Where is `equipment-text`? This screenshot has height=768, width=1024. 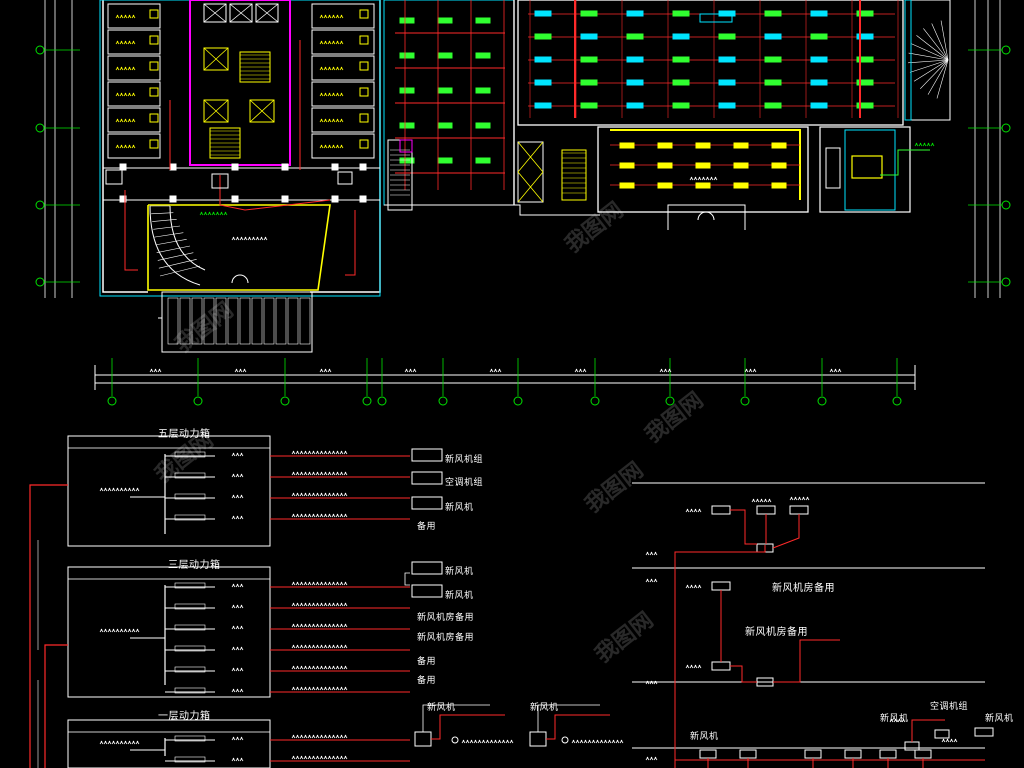
equipment-text is located at coordinates (949, 740).